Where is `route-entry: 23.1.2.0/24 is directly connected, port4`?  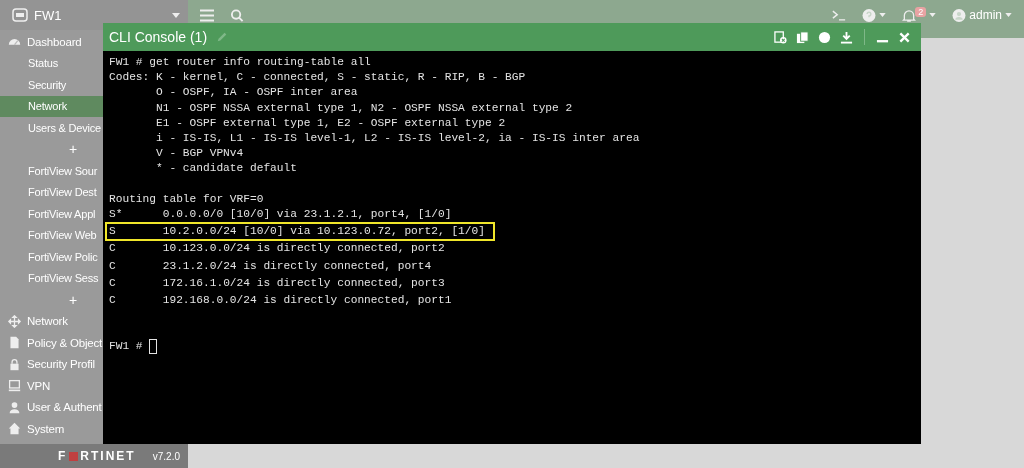 route-entry: 23.1.2.0/24 is directly connected, port4 is located at coordinates (297, 266).